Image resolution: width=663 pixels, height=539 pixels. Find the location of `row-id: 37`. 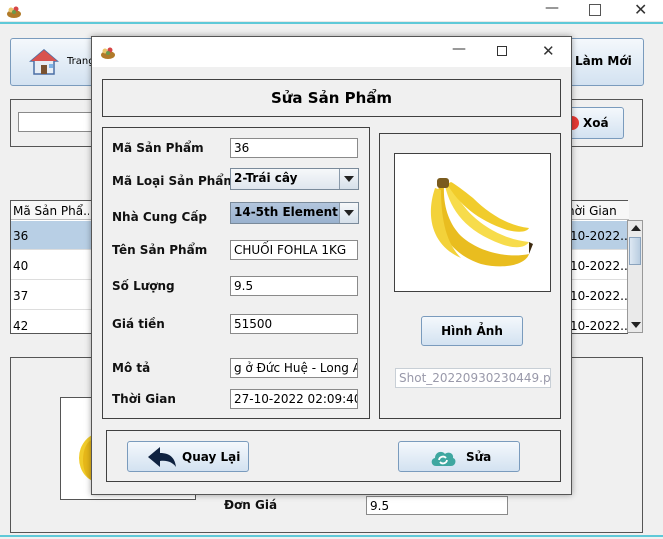

row-id: 37 is located at coordinates (21, 296).